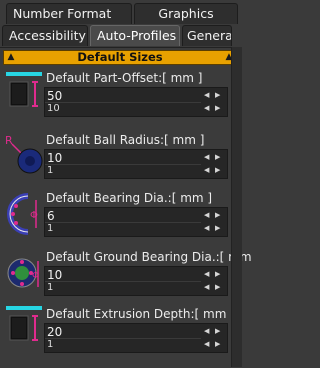  Describe the element at coordinates (50, 171) in the screenshot. I see `ball-radius-step: 1` at that location.